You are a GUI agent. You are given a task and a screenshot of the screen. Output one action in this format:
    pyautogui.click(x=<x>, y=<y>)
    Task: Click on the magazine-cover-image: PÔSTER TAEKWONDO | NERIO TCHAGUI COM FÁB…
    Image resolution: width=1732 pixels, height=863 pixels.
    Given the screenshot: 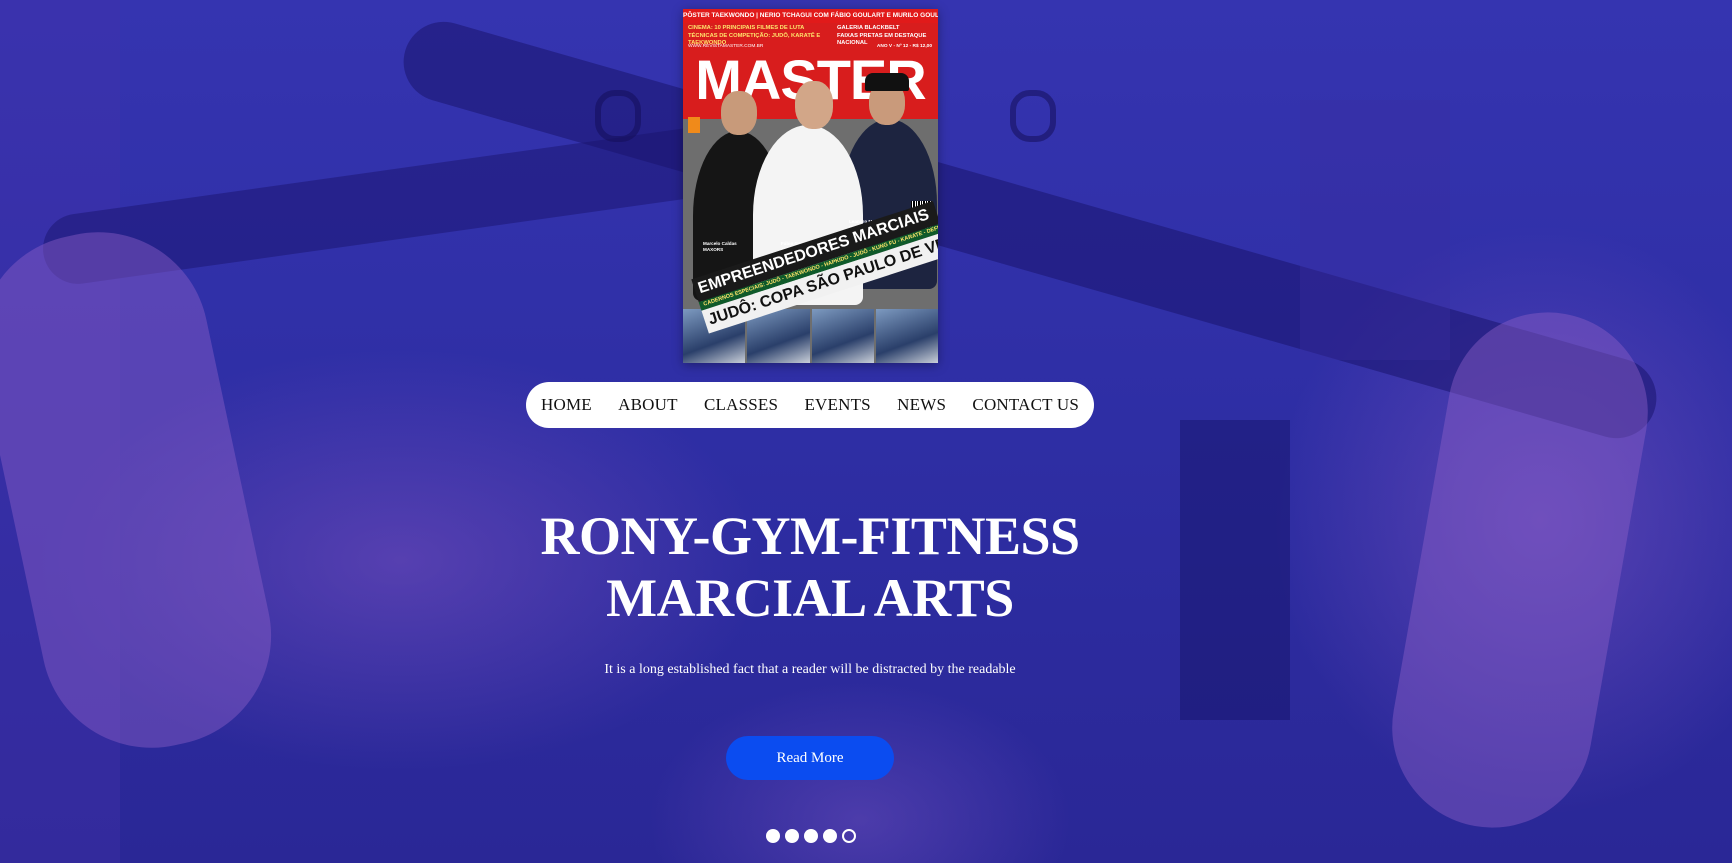 What is the action you would take?
    pyautogui.click(x=810, y=186)
    